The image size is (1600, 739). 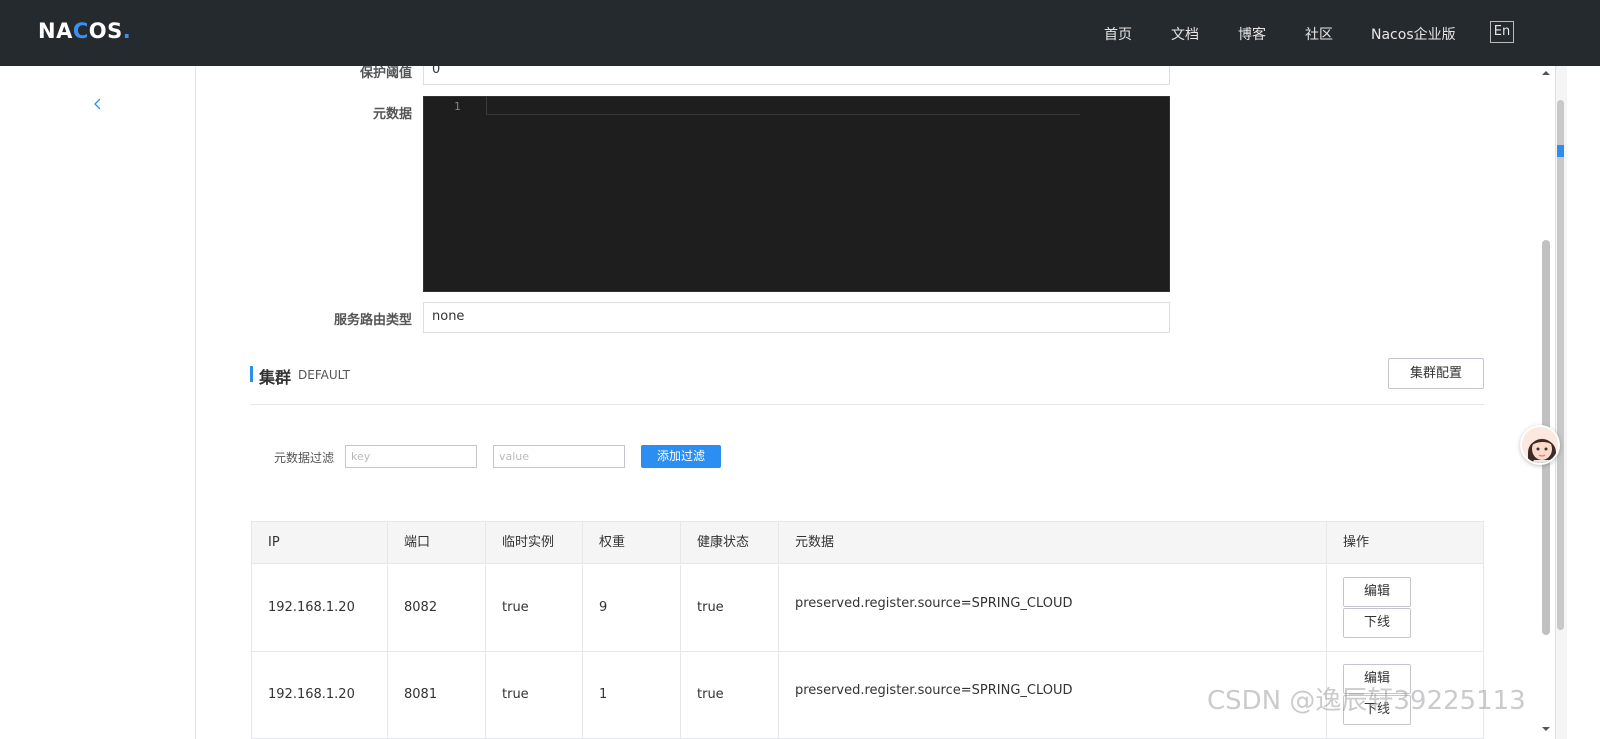 What do you see at coordinates (1377, 623) in the screenshot?
I see `offline-button: 下线` at bounding box center [1377, 623].